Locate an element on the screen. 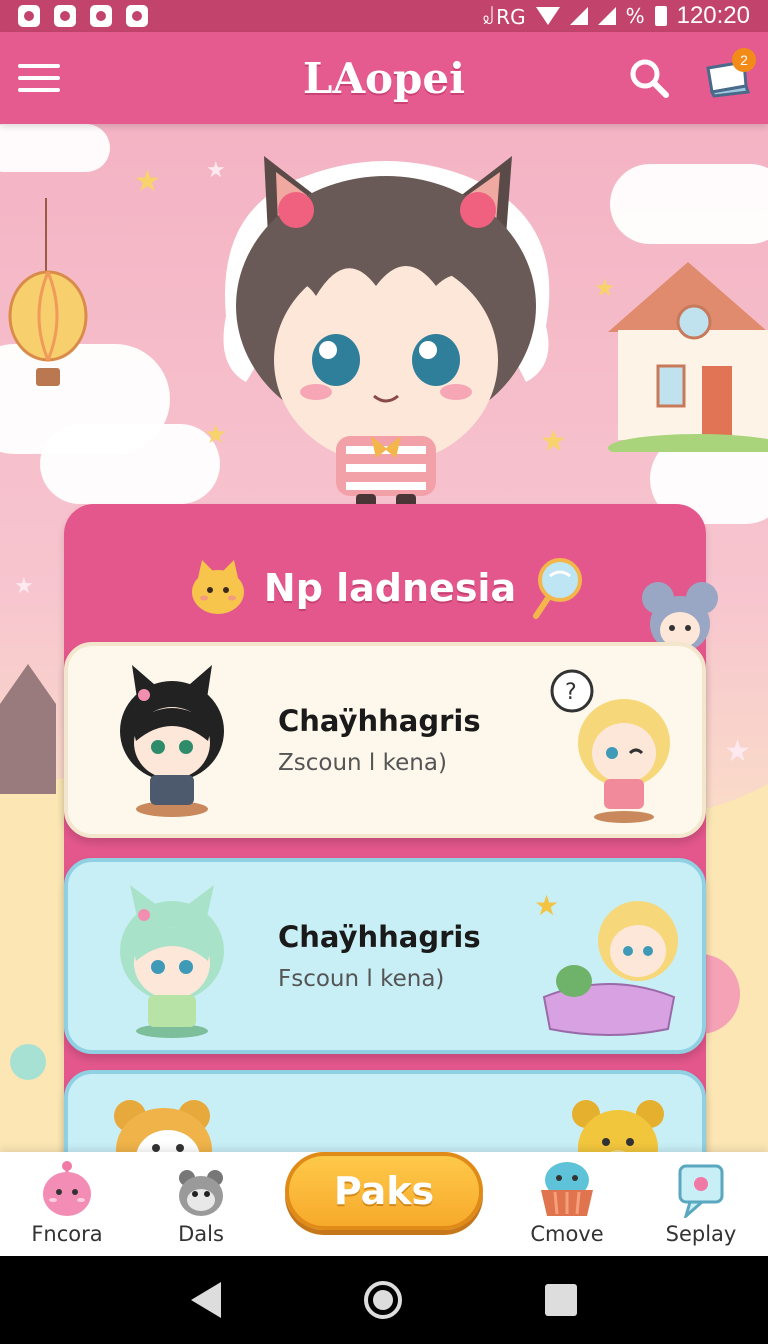 This screenshot has height=1344, width=768. house-icon is located at coordinates (688, 357).